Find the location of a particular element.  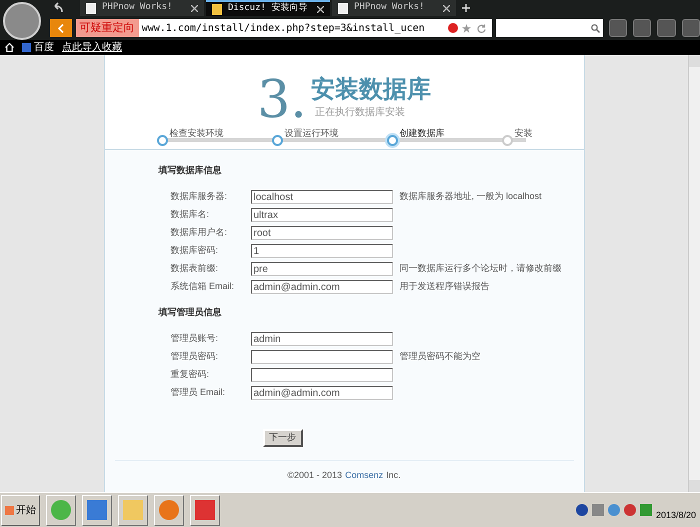

field-hint: 用于发送程序错误报告 is located at coordinates (445, 287).